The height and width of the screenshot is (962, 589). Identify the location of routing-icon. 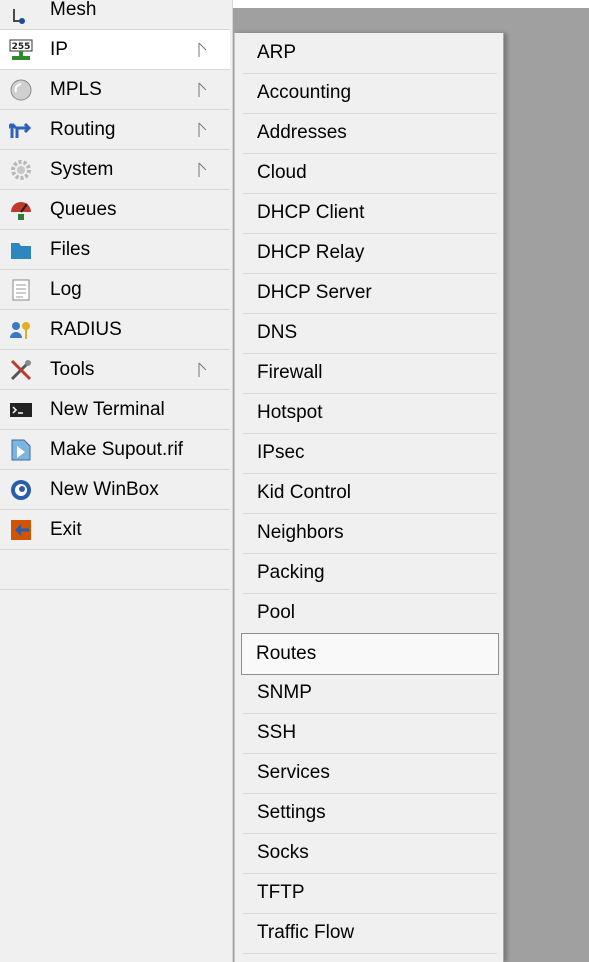
(21, 130).